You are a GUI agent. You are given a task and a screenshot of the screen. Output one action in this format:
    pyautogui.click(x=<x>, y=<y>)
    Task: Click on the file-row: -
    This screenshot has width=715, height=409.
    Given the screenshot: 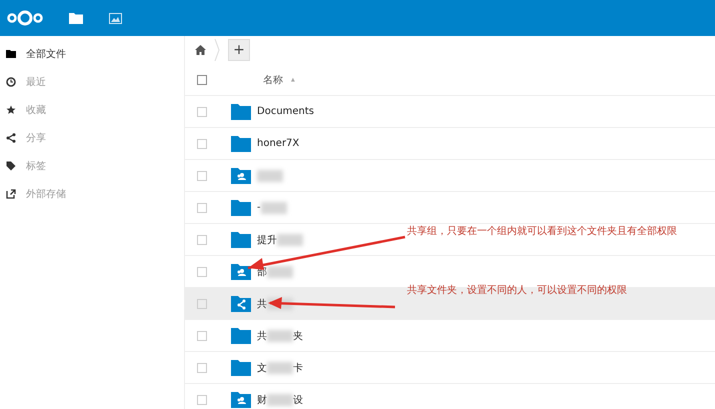 What is the action you would take?
    pyautogui.click(x=450, y=208)
    